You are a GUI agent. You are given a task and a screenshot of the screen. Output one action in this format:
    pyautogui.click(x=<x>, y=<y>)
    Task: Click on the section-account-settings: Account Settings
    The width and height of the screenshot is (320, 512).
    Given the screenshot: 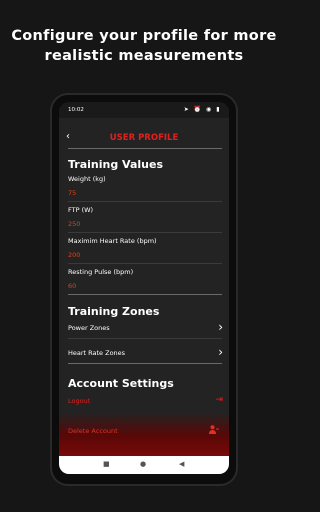 What is the action you would take?
    pyautogui.click(x=121, y=383)
    